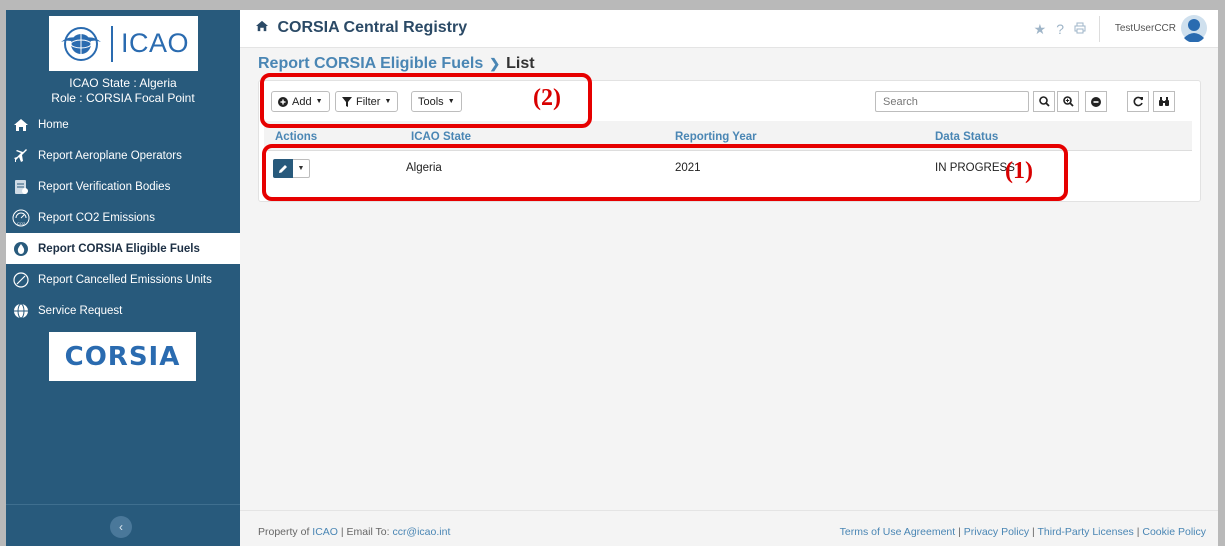 The image size is (1225, 546). Describe the element at coordinates (96, 217) in the screenshot. I see `sidebar-item-label: Report CO2 Emissions` at that location.